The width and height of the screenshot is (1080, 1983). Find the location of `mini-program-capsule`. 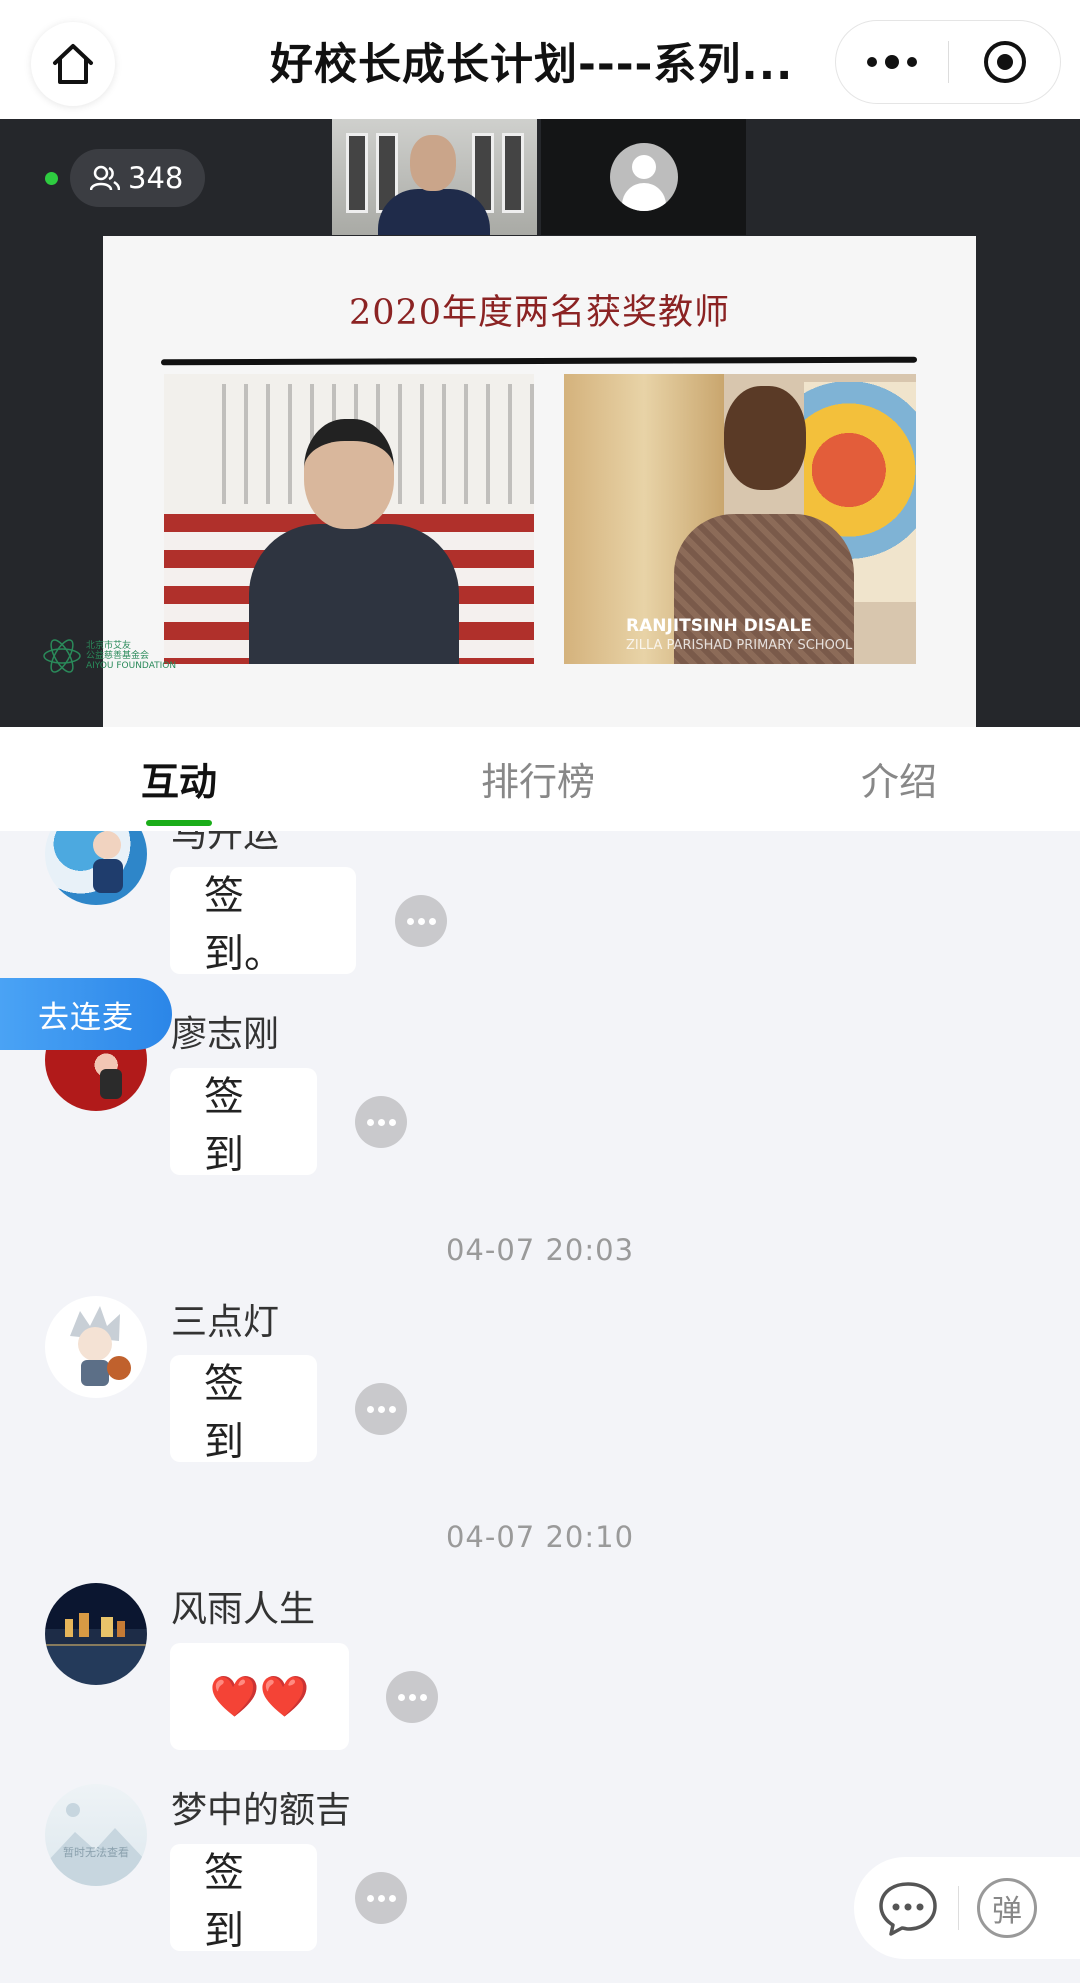

mini-program-capsule is located at coordinates (948, 62).